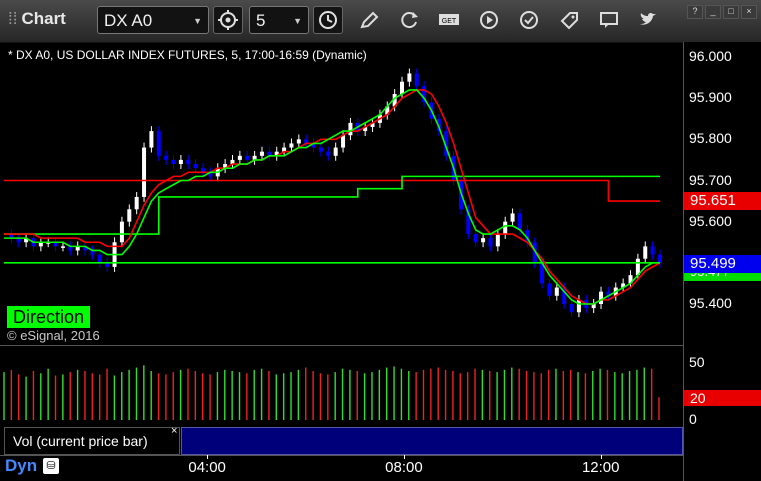 The image size is (761, 481). I want to click on play-icon, so click(489, 20).